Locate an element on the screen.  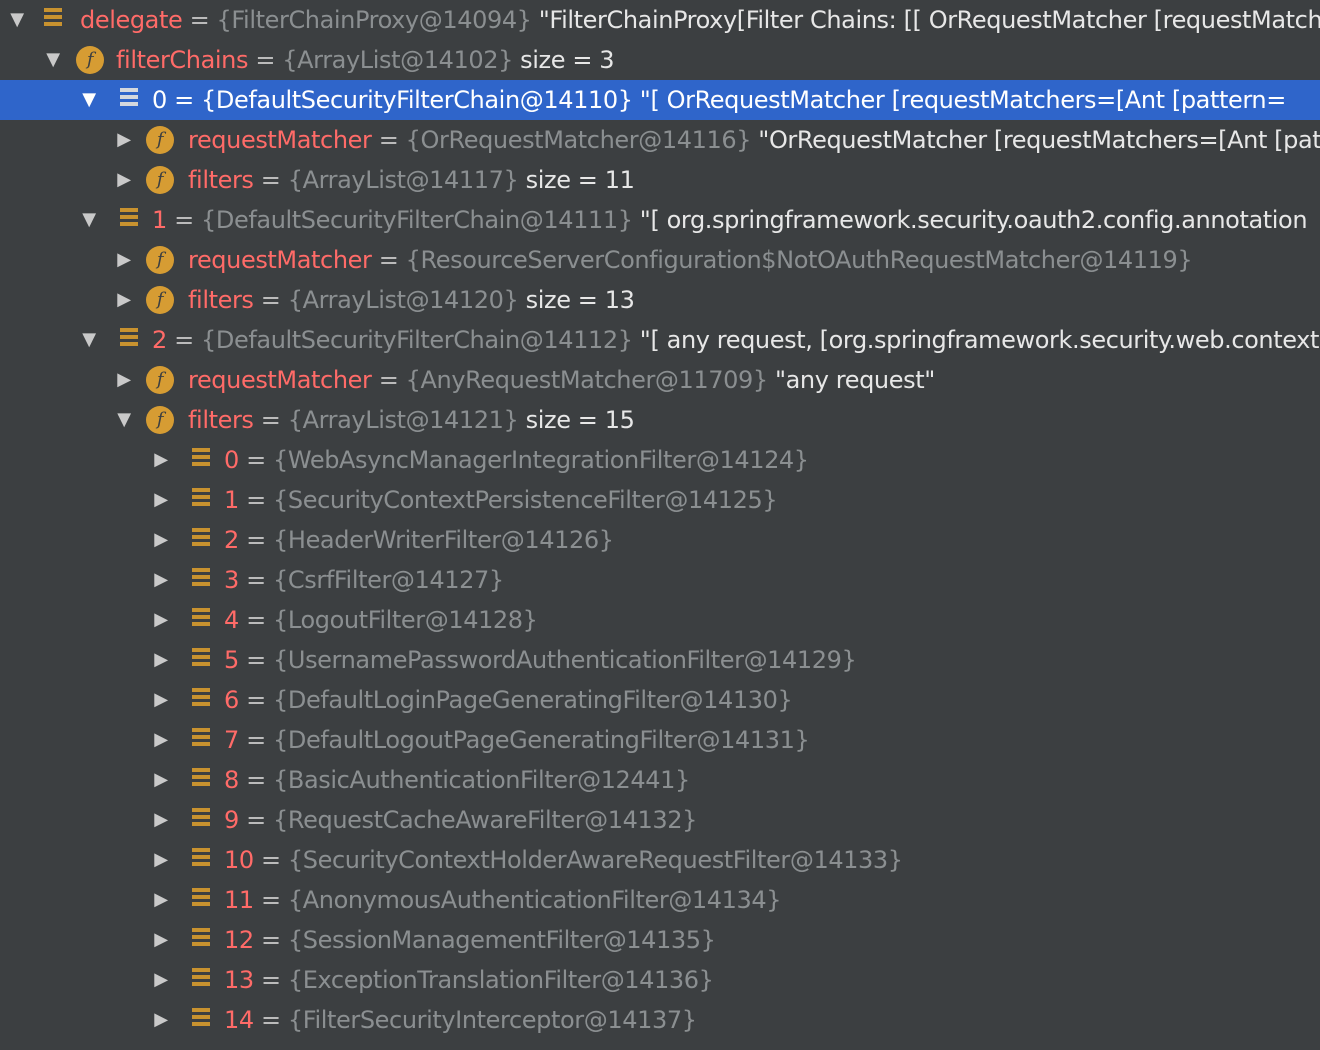
variable-name: filterChains is located at coordinates (182, 60).